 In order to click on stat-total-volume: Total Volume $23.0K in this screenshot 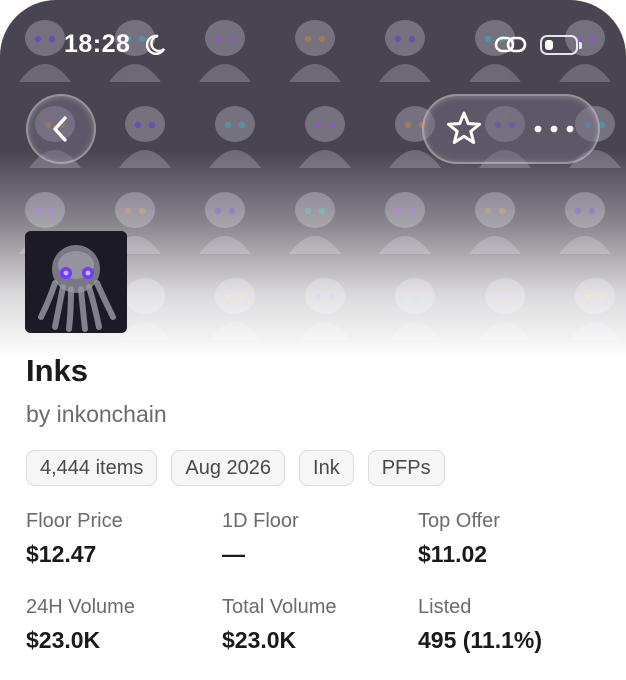, I will do `click(317, 625)`.